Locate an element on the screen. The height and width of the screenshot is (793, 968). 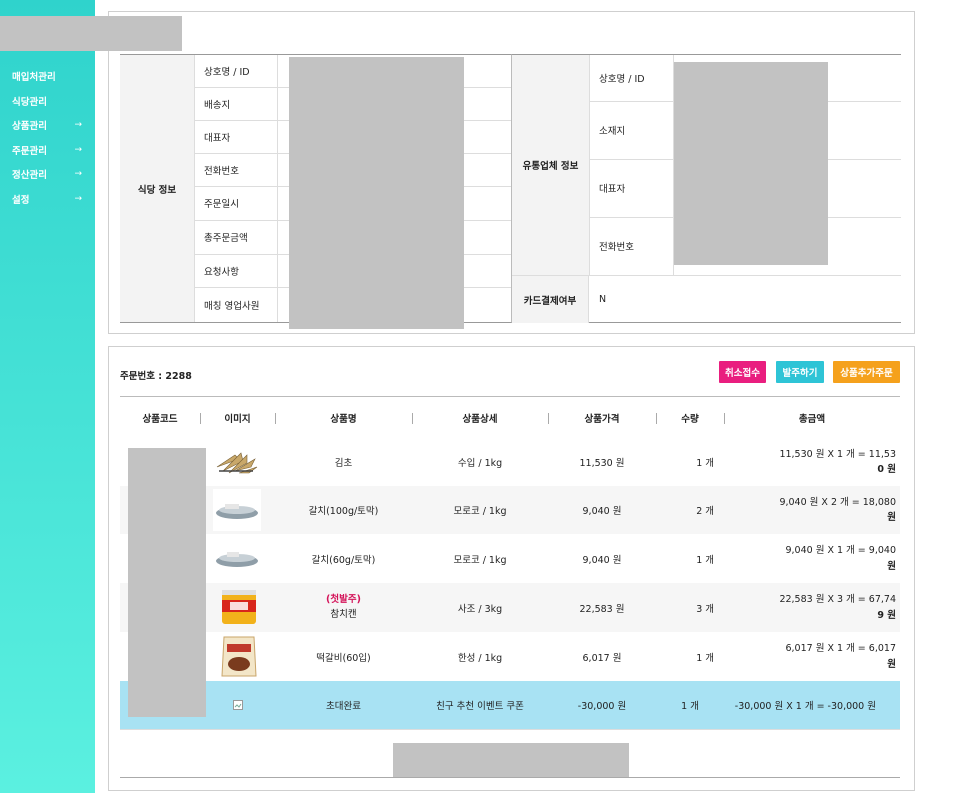
product-total: 9,040 원 X 1 개 = 9,040 원 is located at coordinates (840, 558).